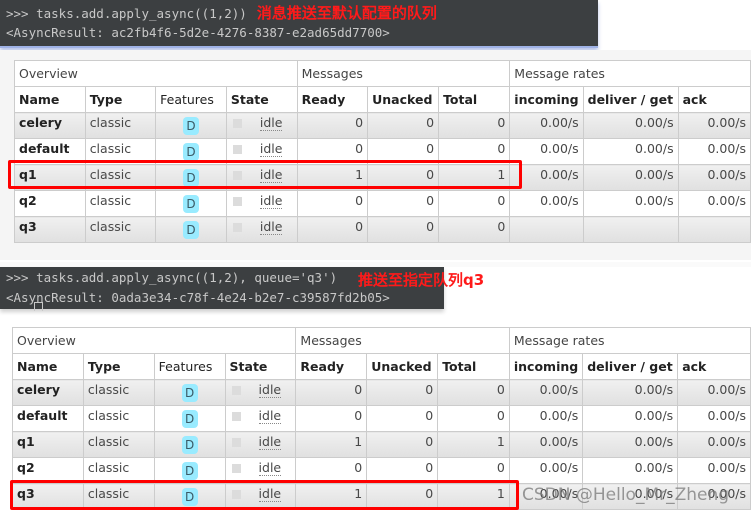 The image size is (751, 516). I want to click on annotation-label: 推送至指定队列q3, so click(421, 280).